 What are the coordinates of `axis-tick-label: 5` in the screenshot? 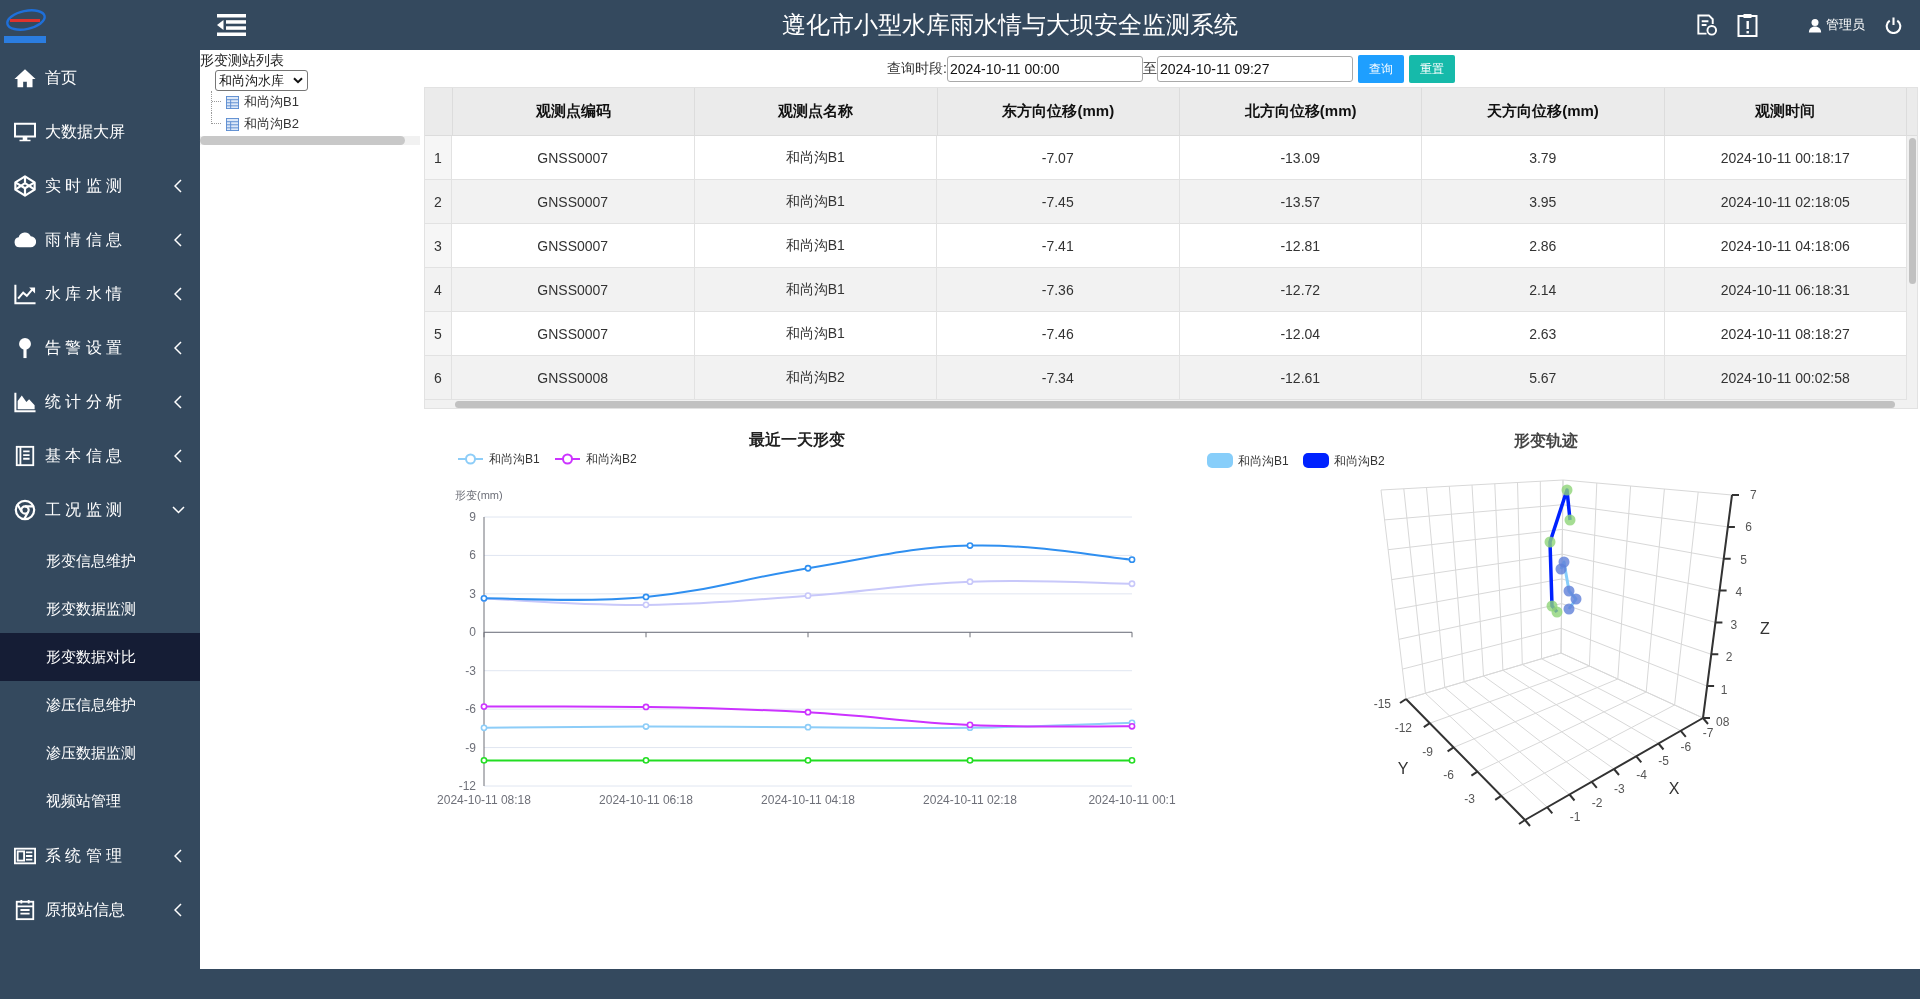 It's located at (1743, 559).